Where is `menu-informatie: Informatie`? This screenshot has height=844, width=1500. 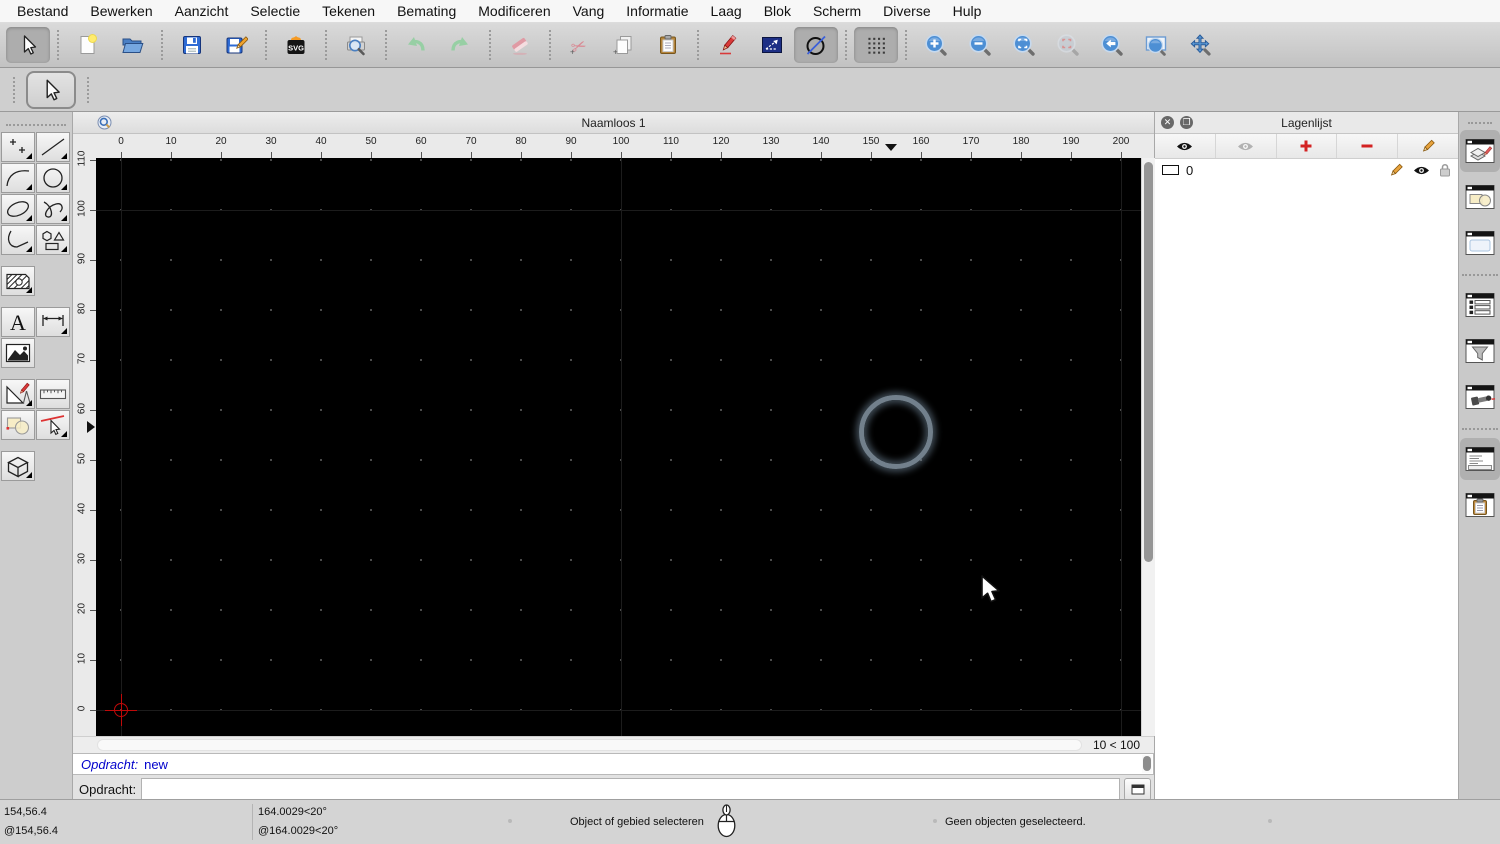
menu-informatie: Informatie is located at coordinates (657, 11).